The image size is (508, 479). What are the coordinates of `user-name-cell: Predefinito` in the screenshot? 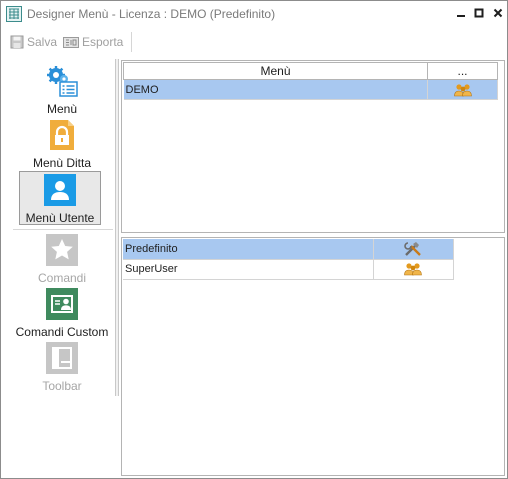 It's located at (248, 249).